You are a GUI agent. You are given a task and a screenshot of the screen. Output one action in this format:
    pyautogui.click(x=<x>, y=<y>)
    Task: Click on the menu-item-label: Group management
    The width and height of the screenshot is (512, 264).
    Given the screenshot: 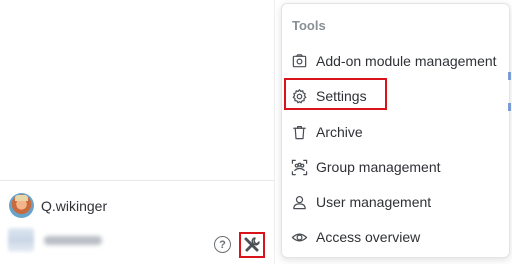 What is the action you would take?
    pyautogui.click(x=378, y=167)
    